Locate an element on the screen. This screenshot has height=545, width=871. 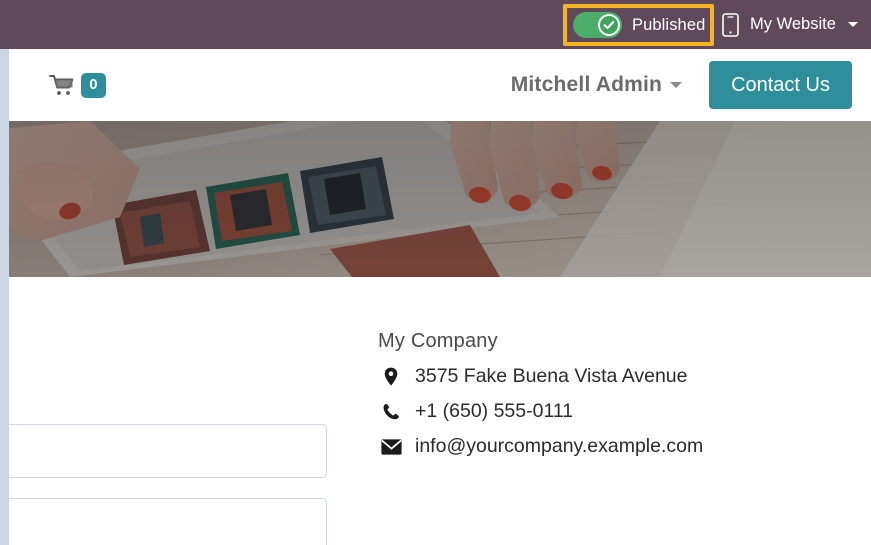
contact-row-phone: +1 (650) 555-0111 is located at coordinates (540, 411).